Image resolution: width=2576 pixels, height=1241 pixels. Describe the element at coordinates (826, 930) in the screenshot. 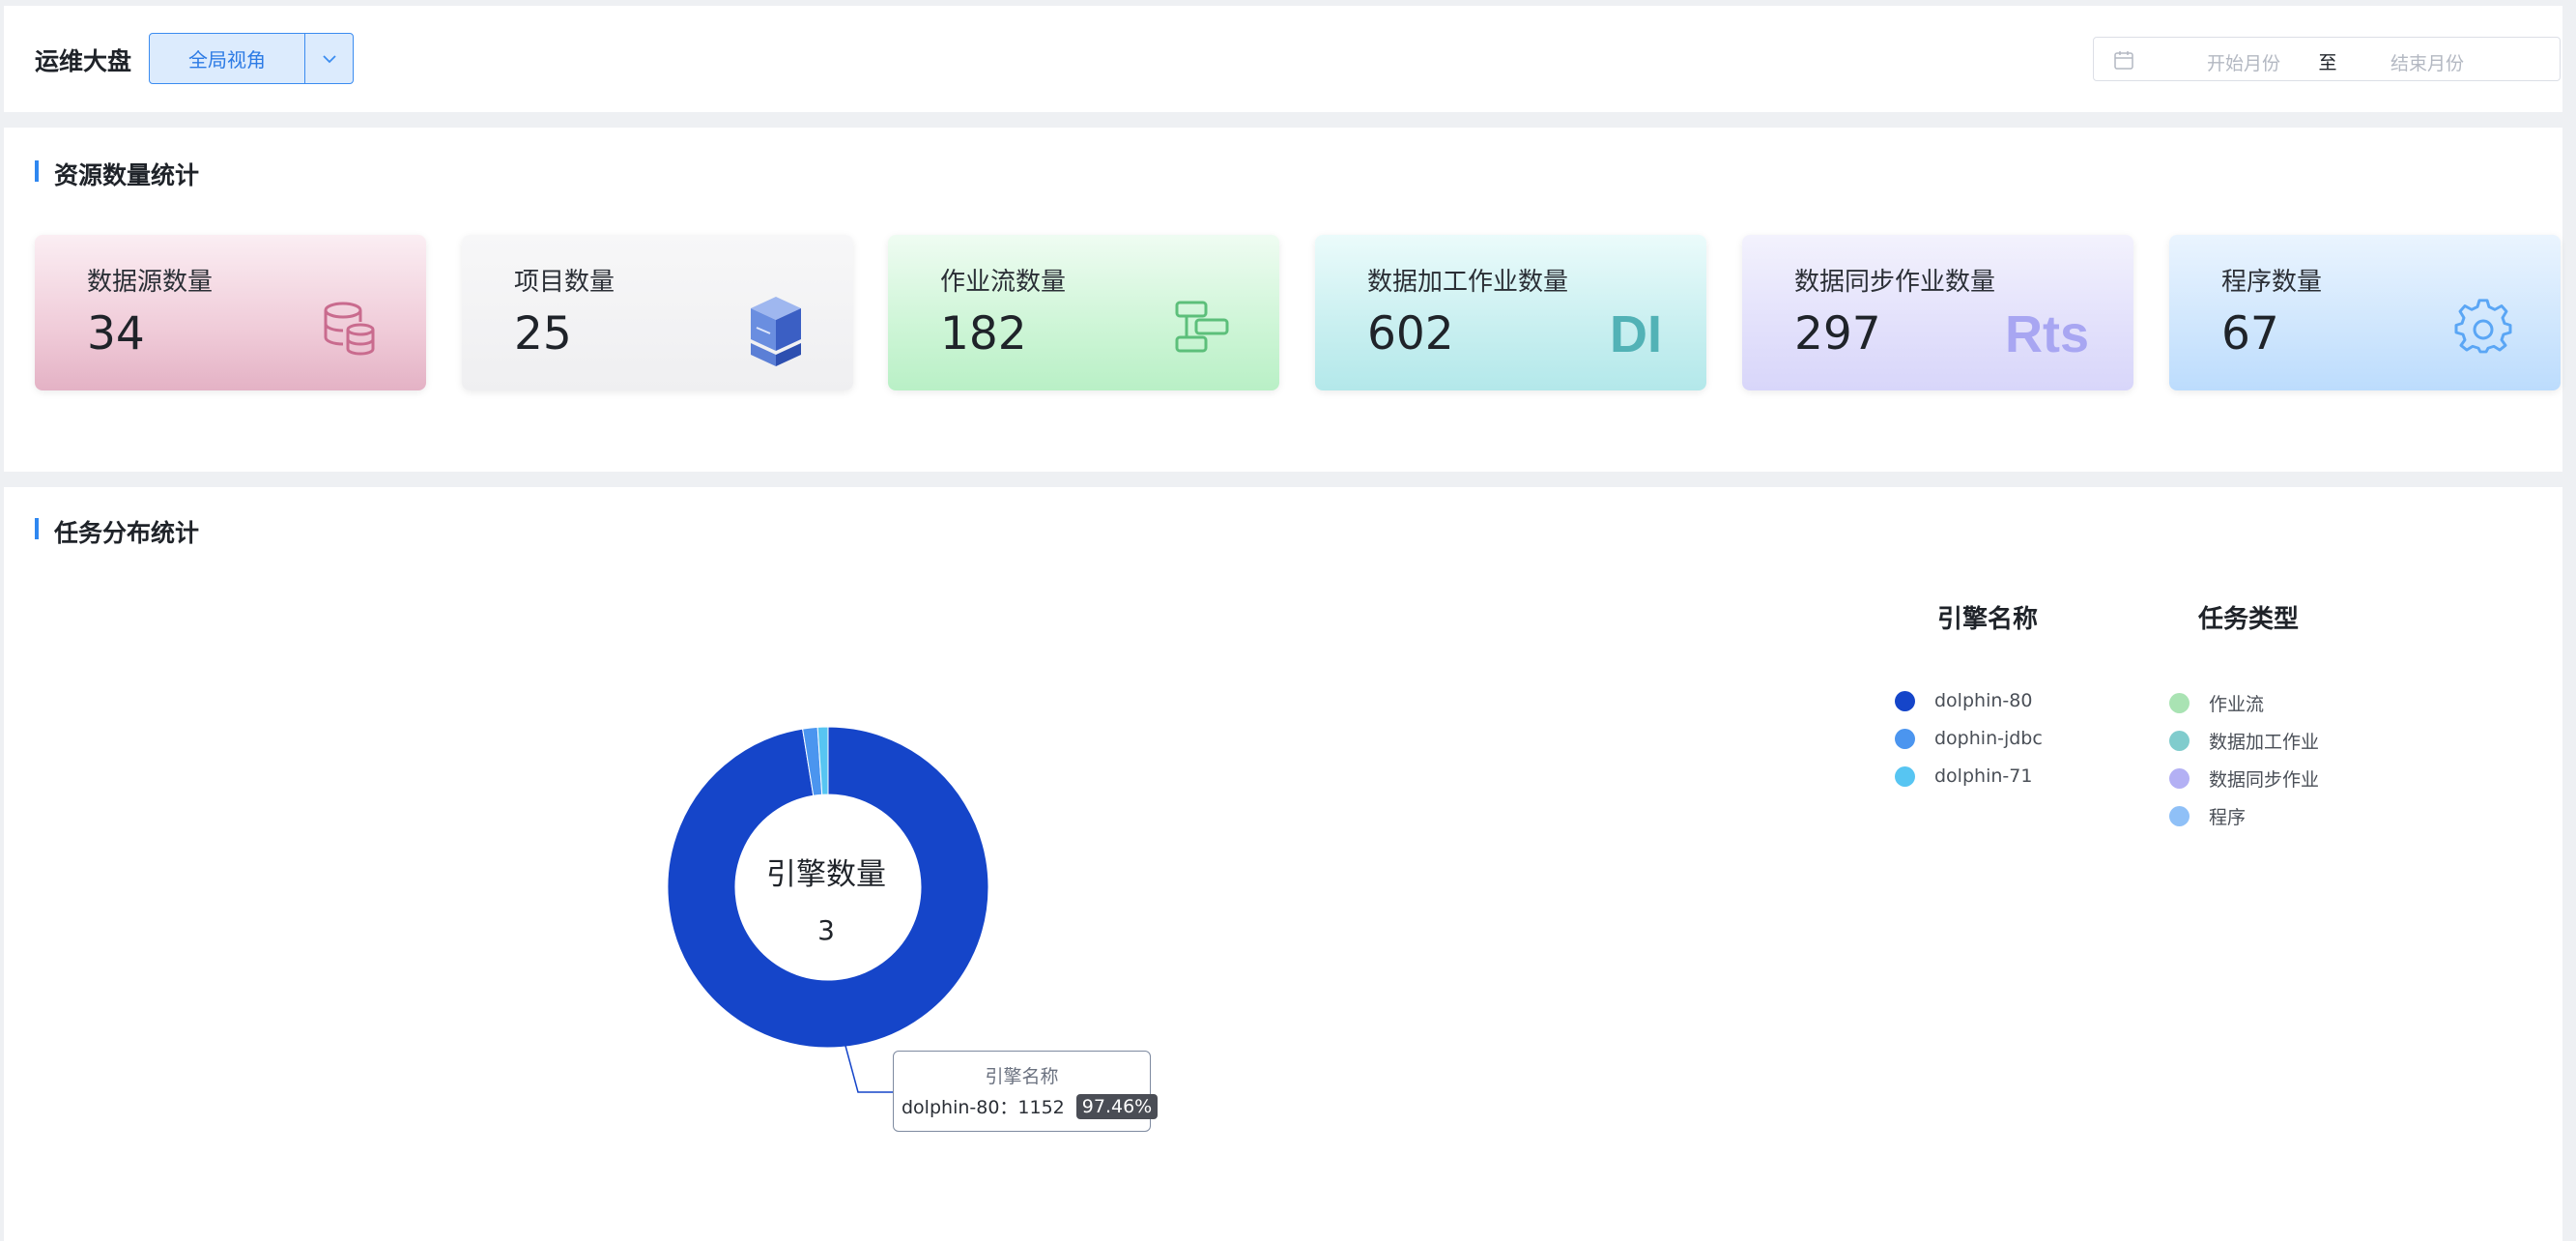

I see `donut-center-value: 3` at that location.